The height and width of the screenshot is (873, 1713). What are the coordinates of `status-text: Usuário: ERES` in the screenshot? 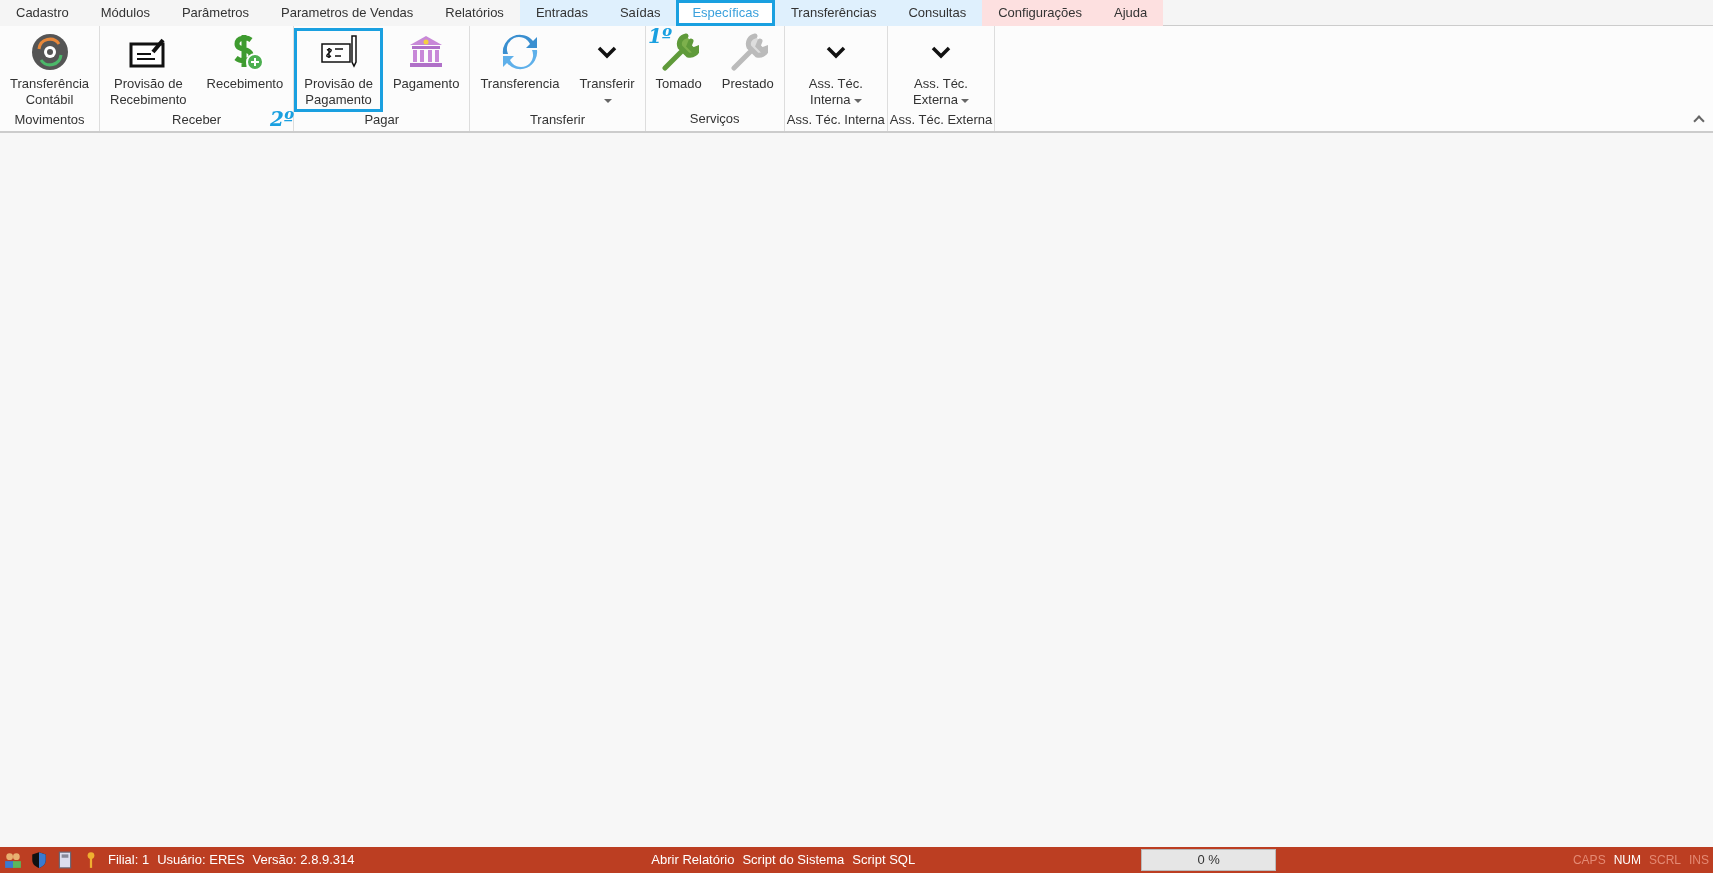 It's located at (201, 860).